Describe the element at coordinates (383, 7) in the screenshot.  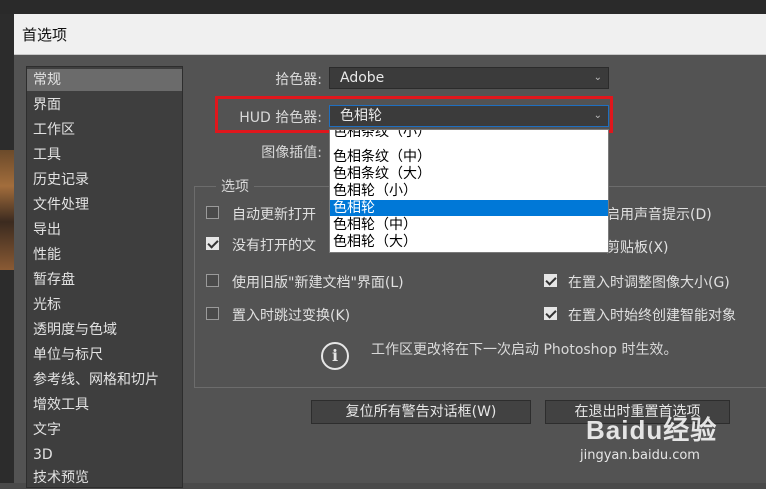
I see `top-strip` at that location.